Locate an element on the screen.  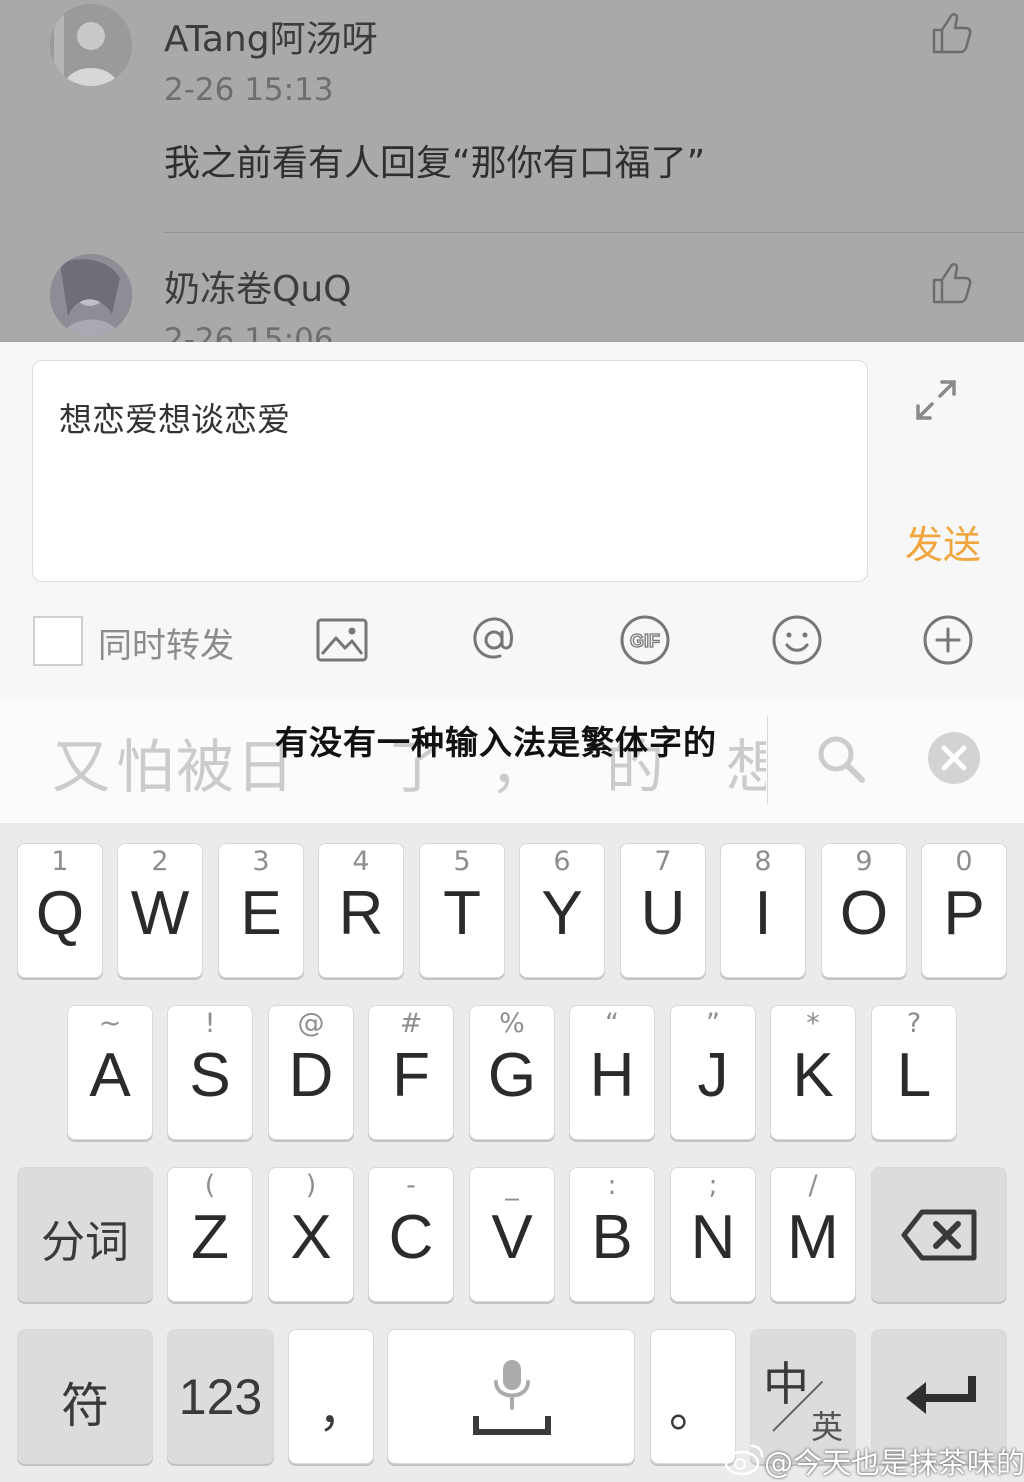
key-q: 1Q is located at coordinates (60, 910).